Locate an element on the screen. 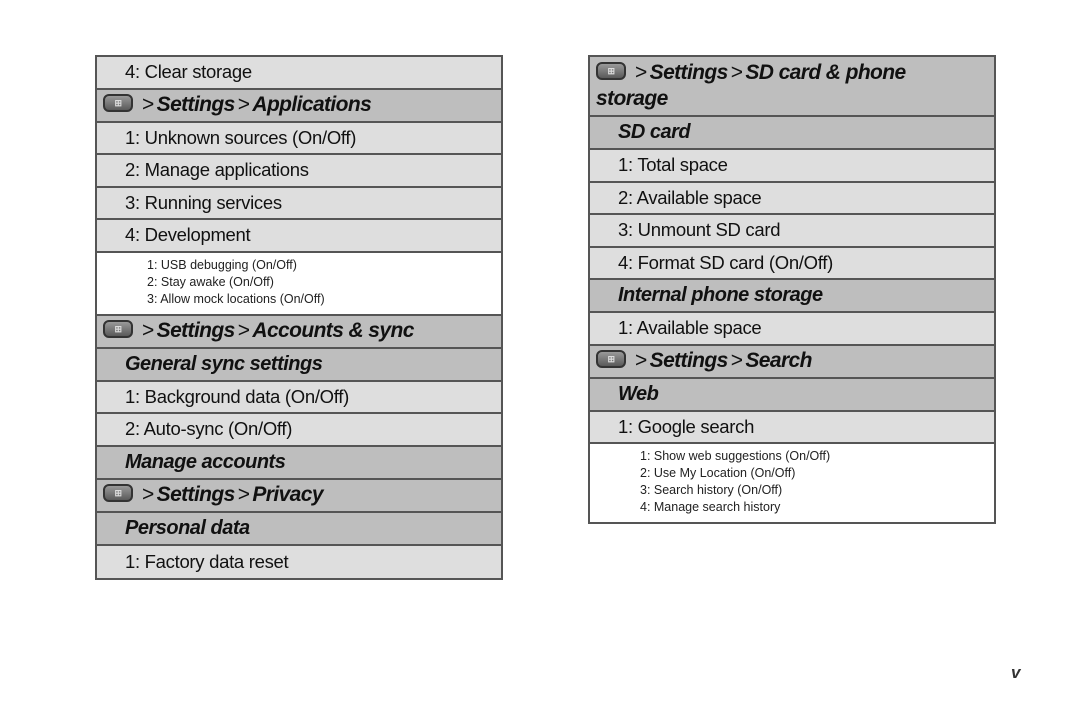  menu-item-row: 1: Google search is located at coordinates (792, 427).